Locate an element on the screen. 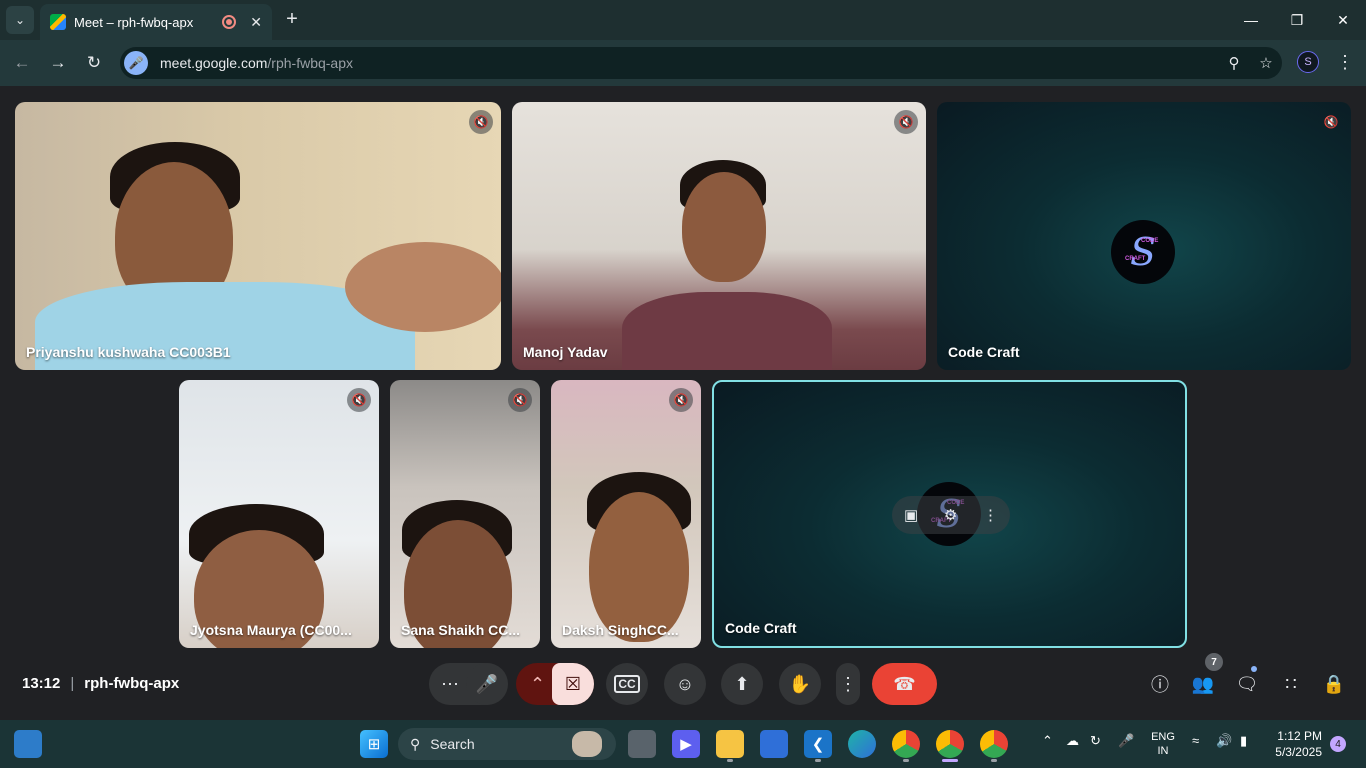 This screenshot has width=1366, height=768. tile-hover-toolbar: ▣ ⚙ ⋮ is located at coordinates (951, 515).